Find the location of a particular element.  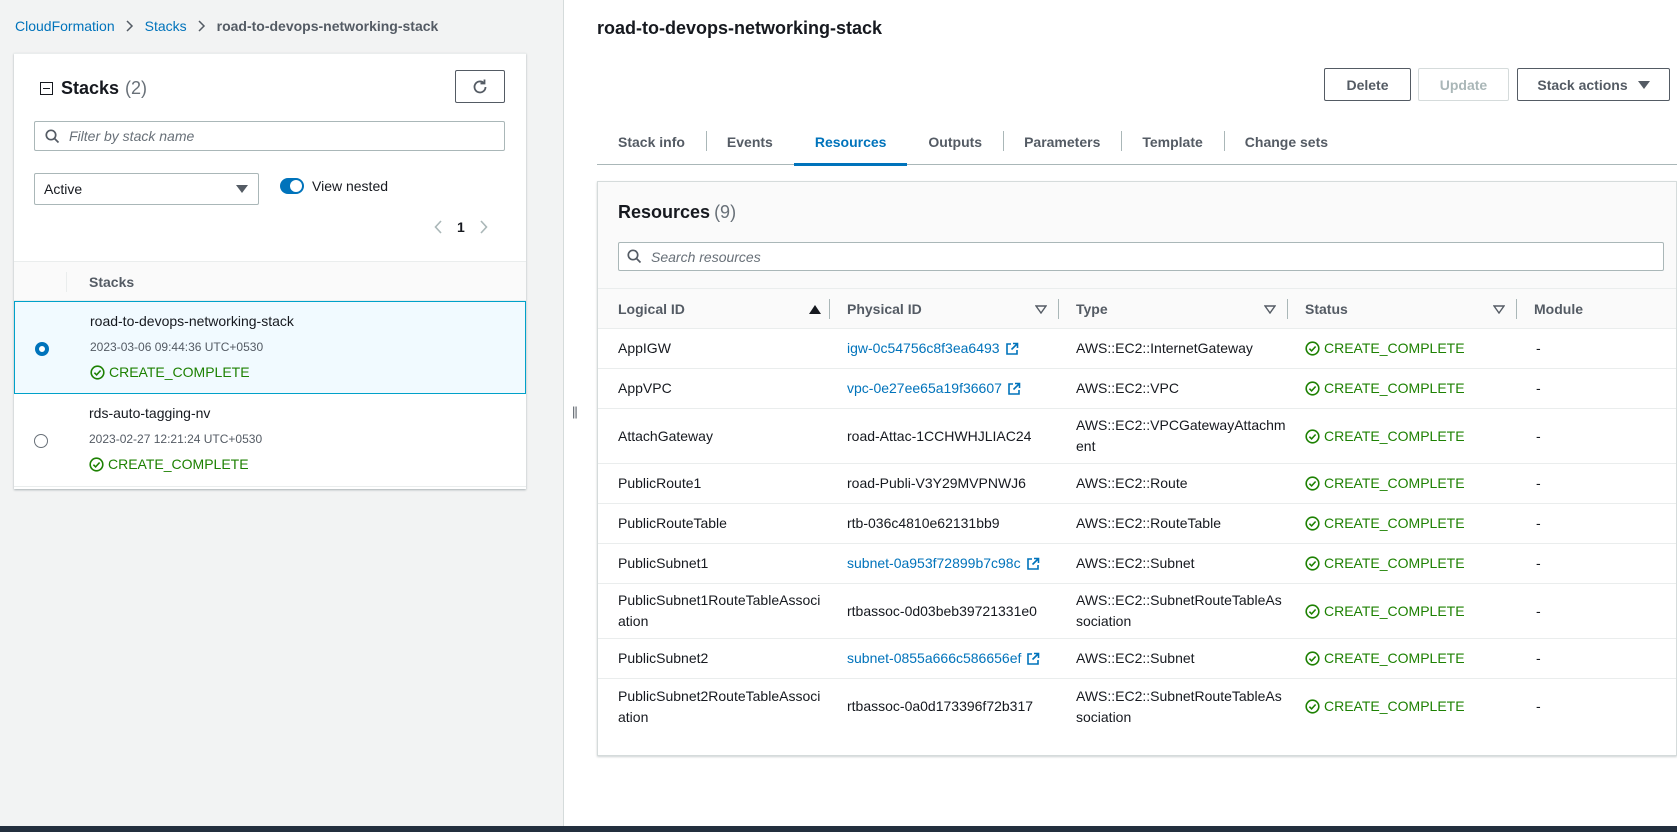

physical-id-text: rtbassoc-0a0d173396f72b317 is located at coordinates (940, 706).